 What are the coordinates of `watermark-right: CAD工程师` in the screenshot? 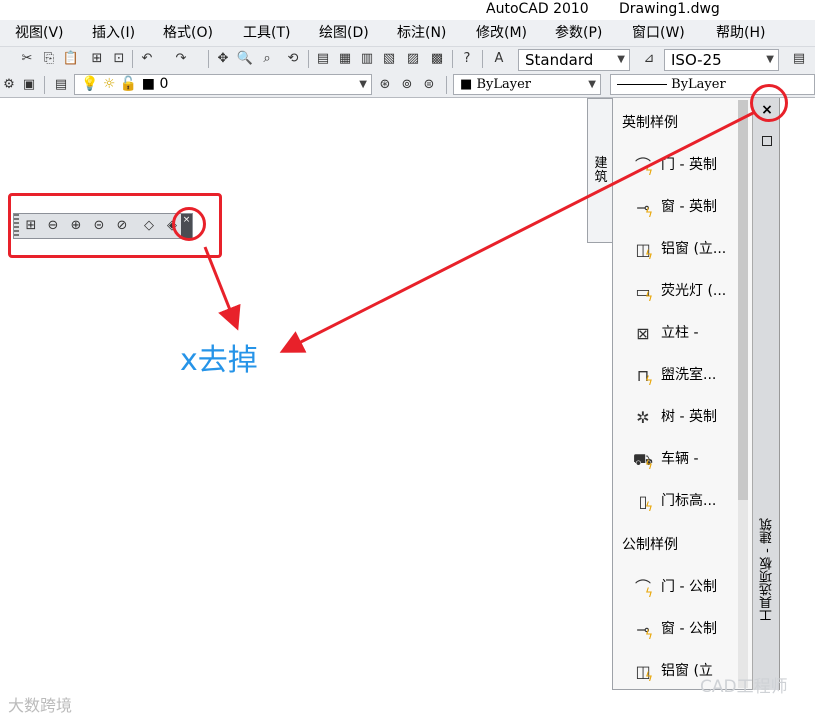 It's located at (744, 687).